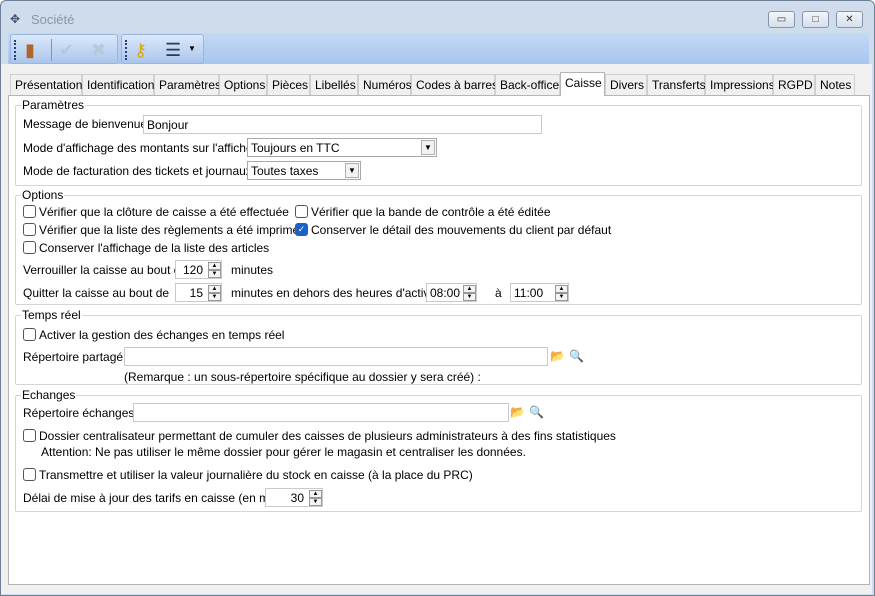 Image resolution: width=875 pixels, height=596 pixels. What do you see at coordinates (53, 19) in the screenshot?
I see `window-title: Société` at bounding box center [53, 19].